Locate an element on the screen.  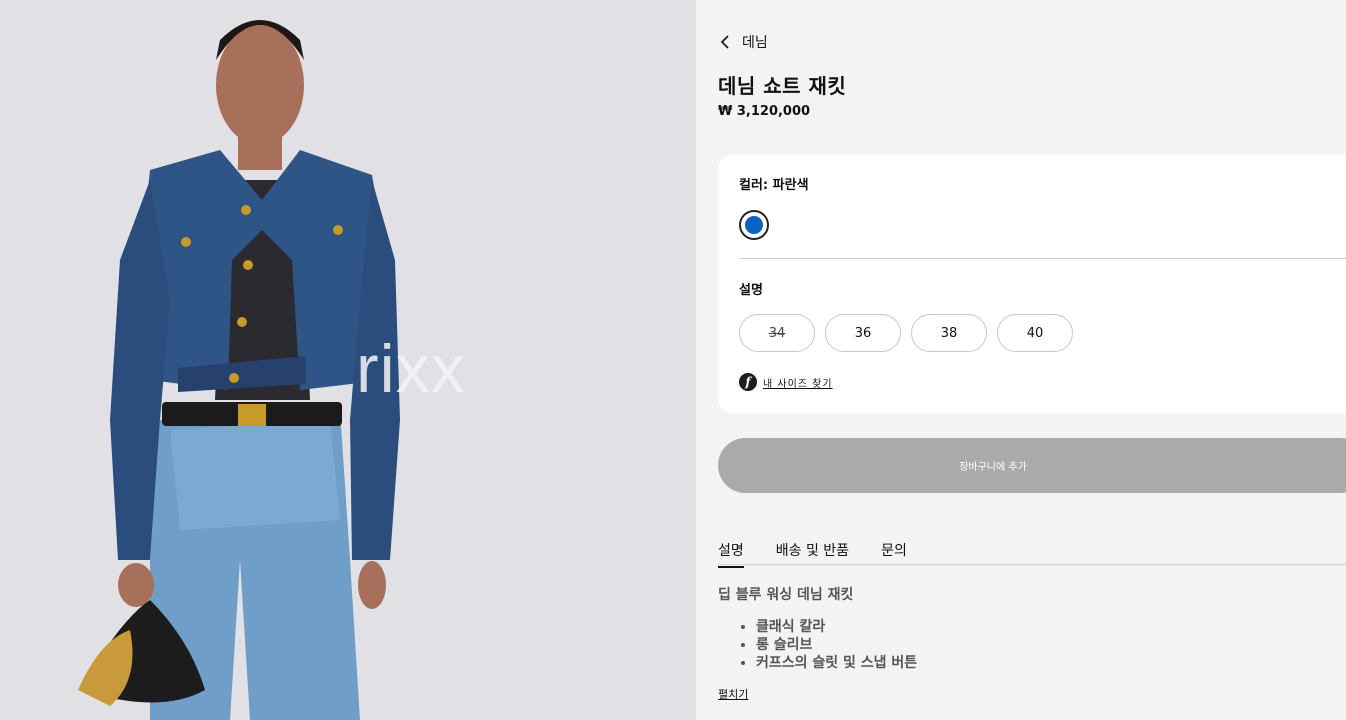
color-swatch-dot is located at coordinates (754, 225).